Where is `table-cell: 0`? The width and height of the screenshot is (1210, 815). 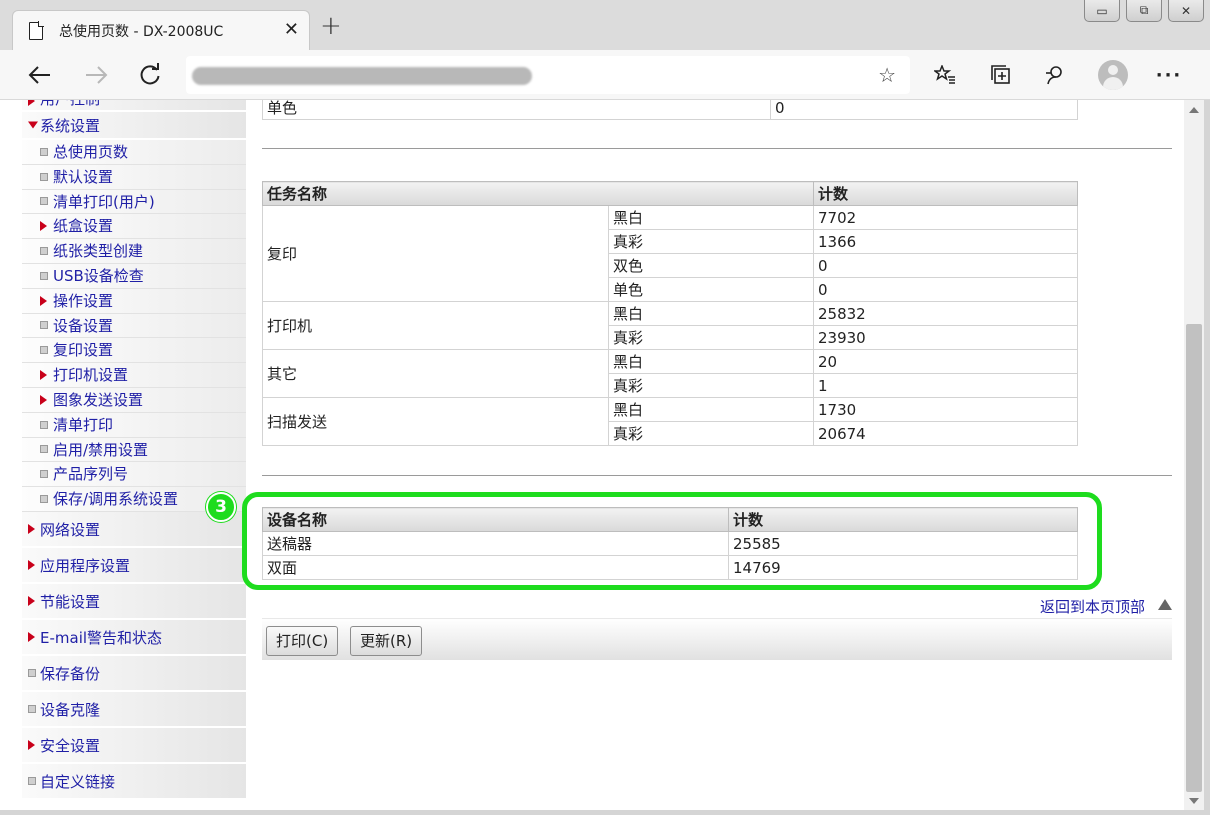
table-cell: 0 is located at coordinates (924, 110).